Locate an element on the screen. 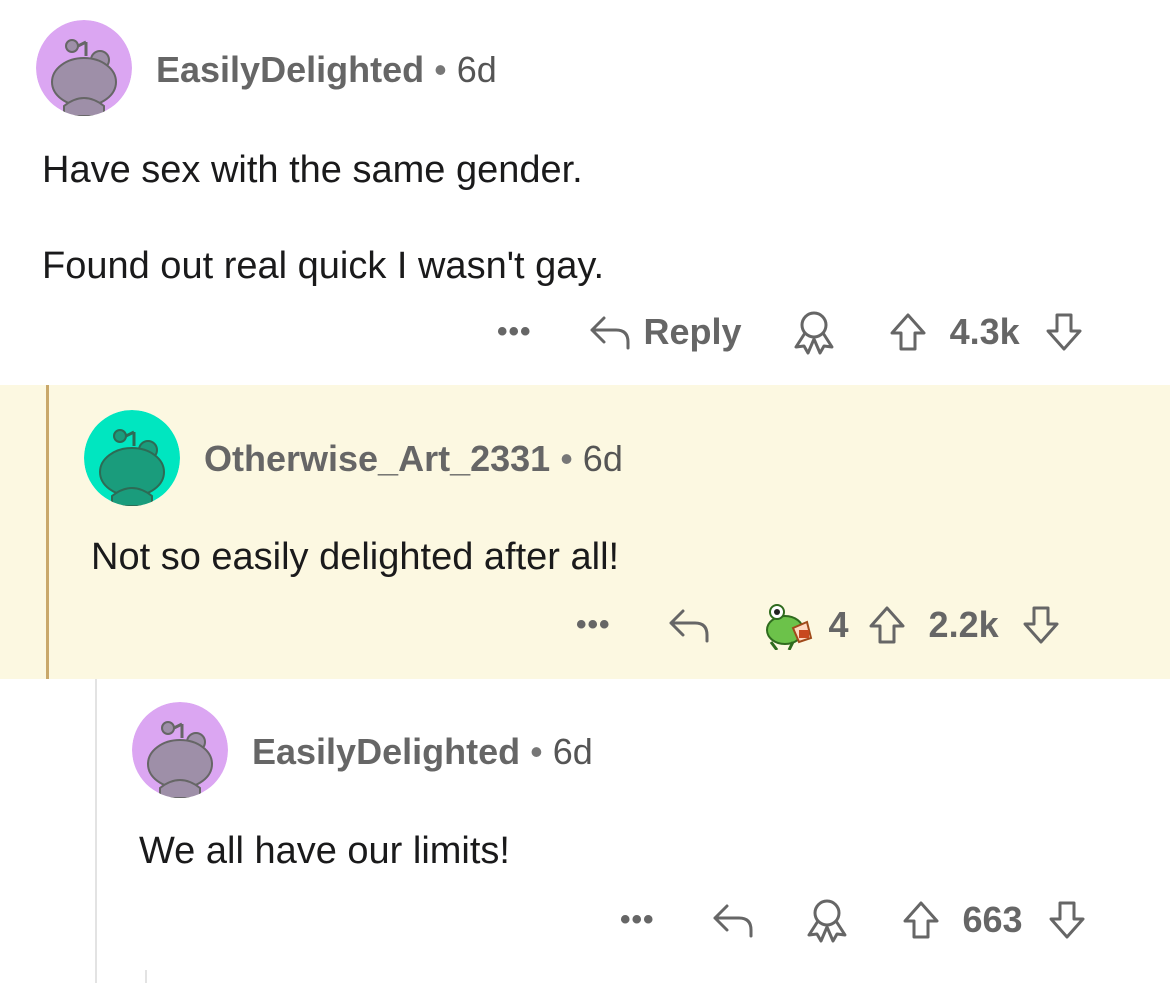 This screenshot has height=983, width=1170. thread-line-highlighted is located at coordinates (47, 532).